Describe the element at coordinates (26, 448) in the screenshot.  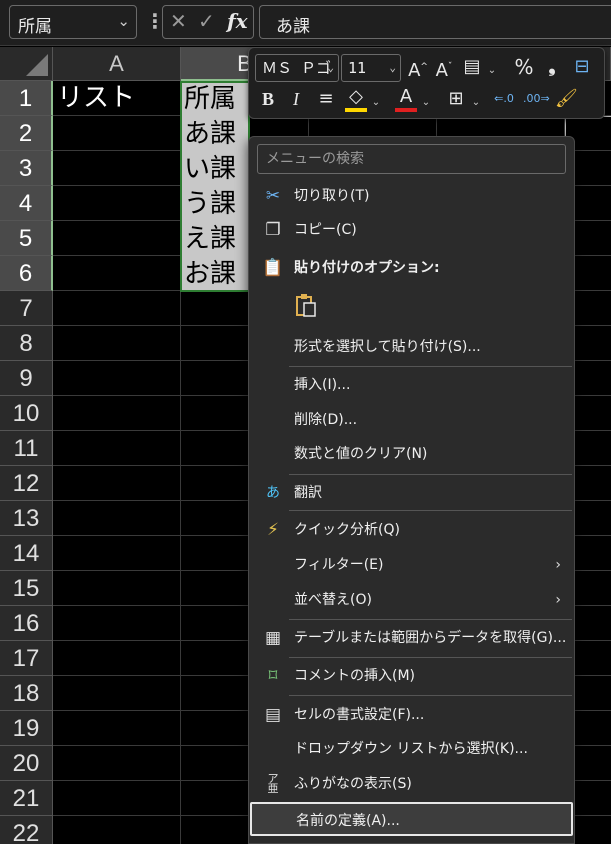
I see `row-header-11: 11` at that location.